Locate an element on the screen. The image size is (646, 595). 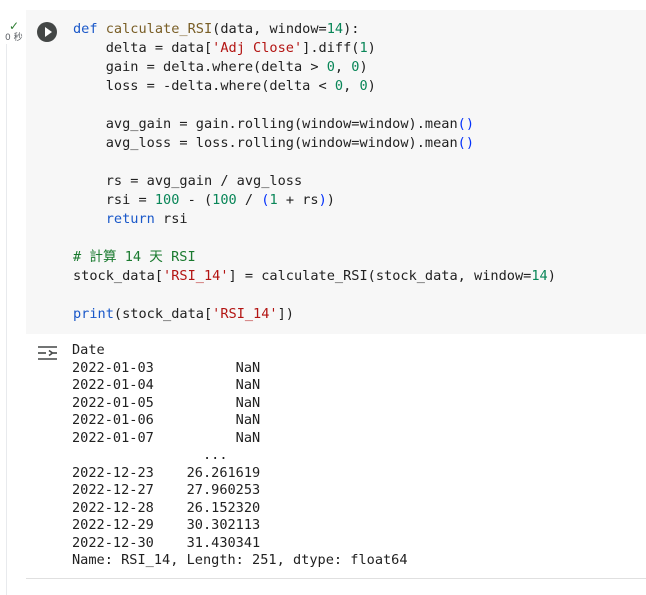
code-token: (data, window= is located at coordinates (269, 29).